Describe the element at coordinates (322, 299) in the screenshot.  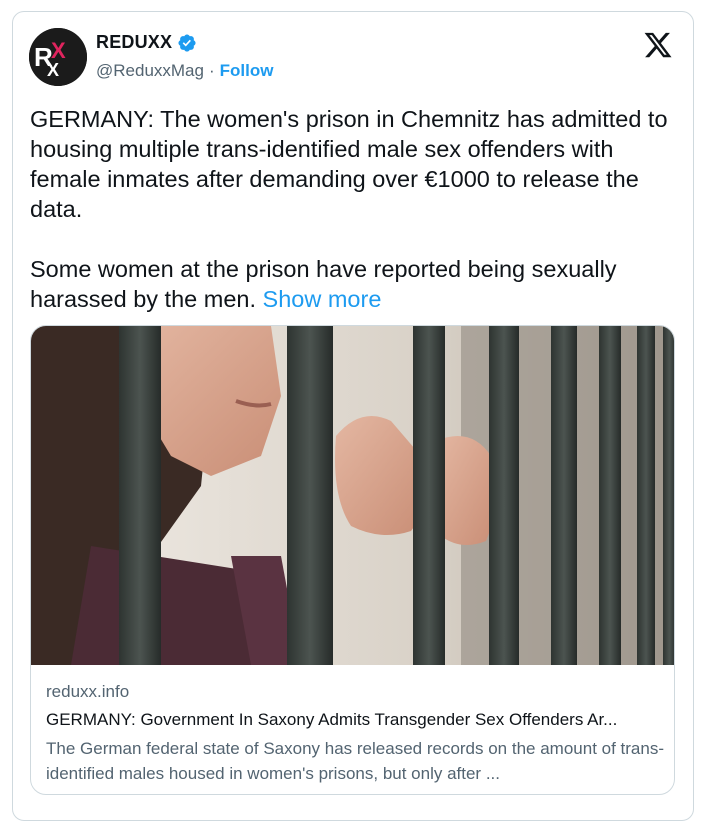
I see `show-more-link: Show more` at that location.